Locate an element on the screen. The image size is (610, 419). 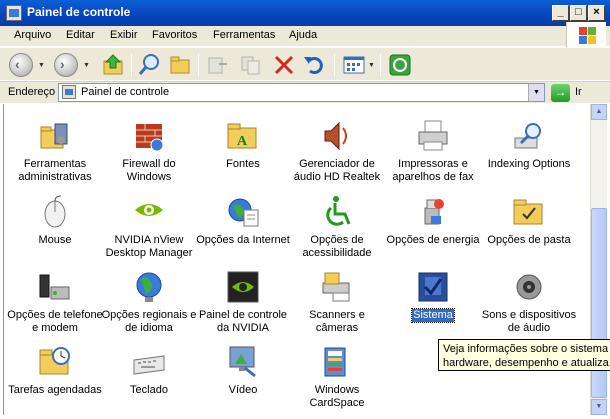
control-panel-item: Teclado is located at coordinates (149, 370).